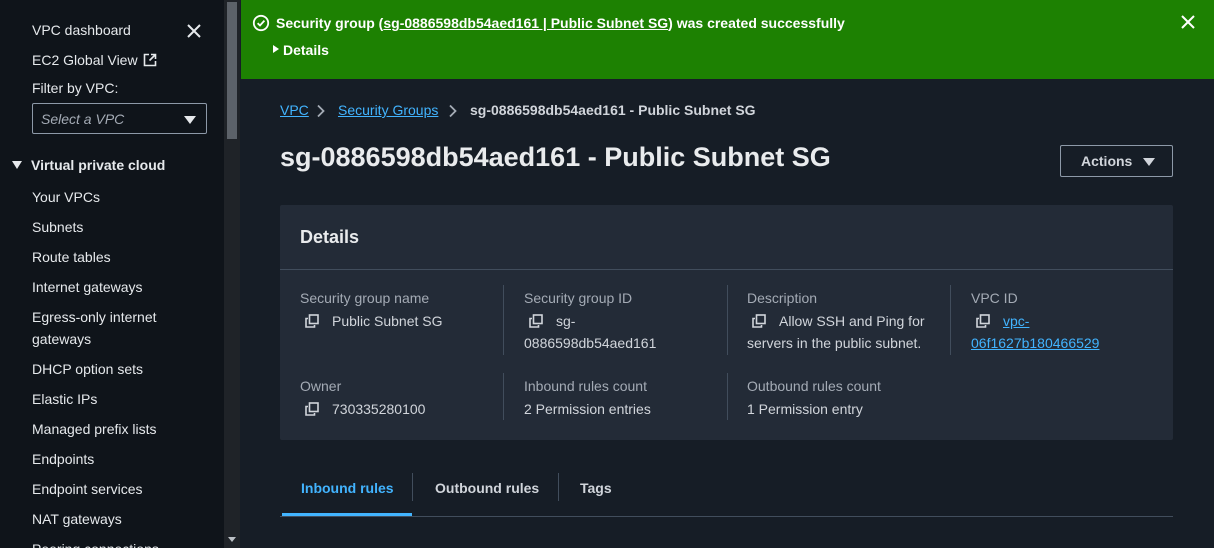 The image size is (1214, 548). What do you see at coordinates (294, 110) in the screenshot?
I see `breadcrumb-vpc-link: VPC` at bounding box center [294, 110].